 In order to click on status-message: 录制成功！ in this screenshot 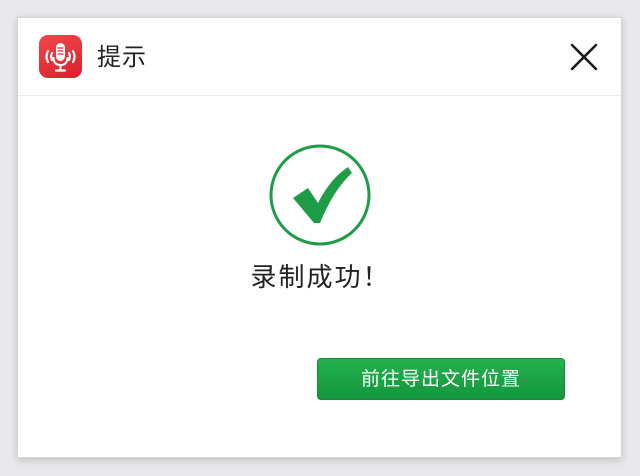, I will do `click(320, 278)`.